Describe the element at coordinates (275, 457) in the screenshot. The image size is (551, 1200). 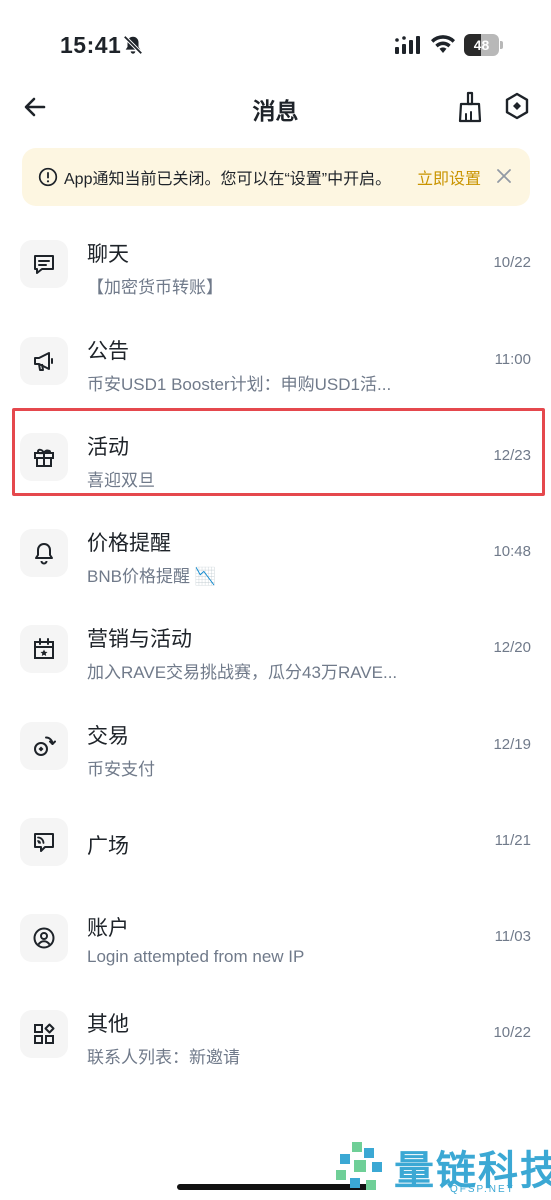
I see `list-item-activity: 活动 喜迎双旦 12/23` at that location.